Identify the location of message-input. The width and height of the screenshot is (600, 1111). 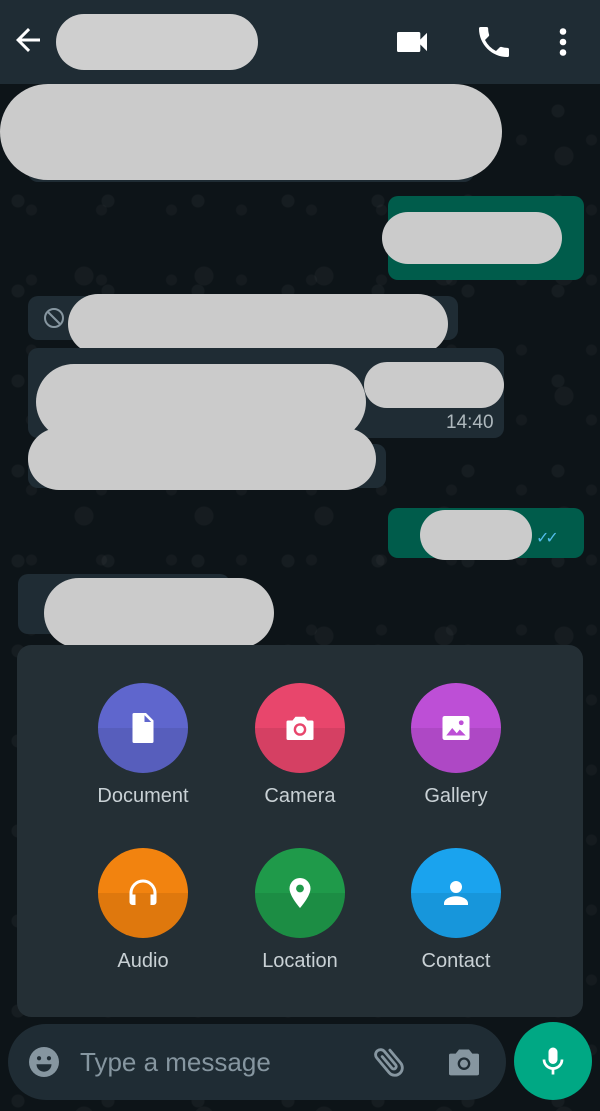
(220, 1062).